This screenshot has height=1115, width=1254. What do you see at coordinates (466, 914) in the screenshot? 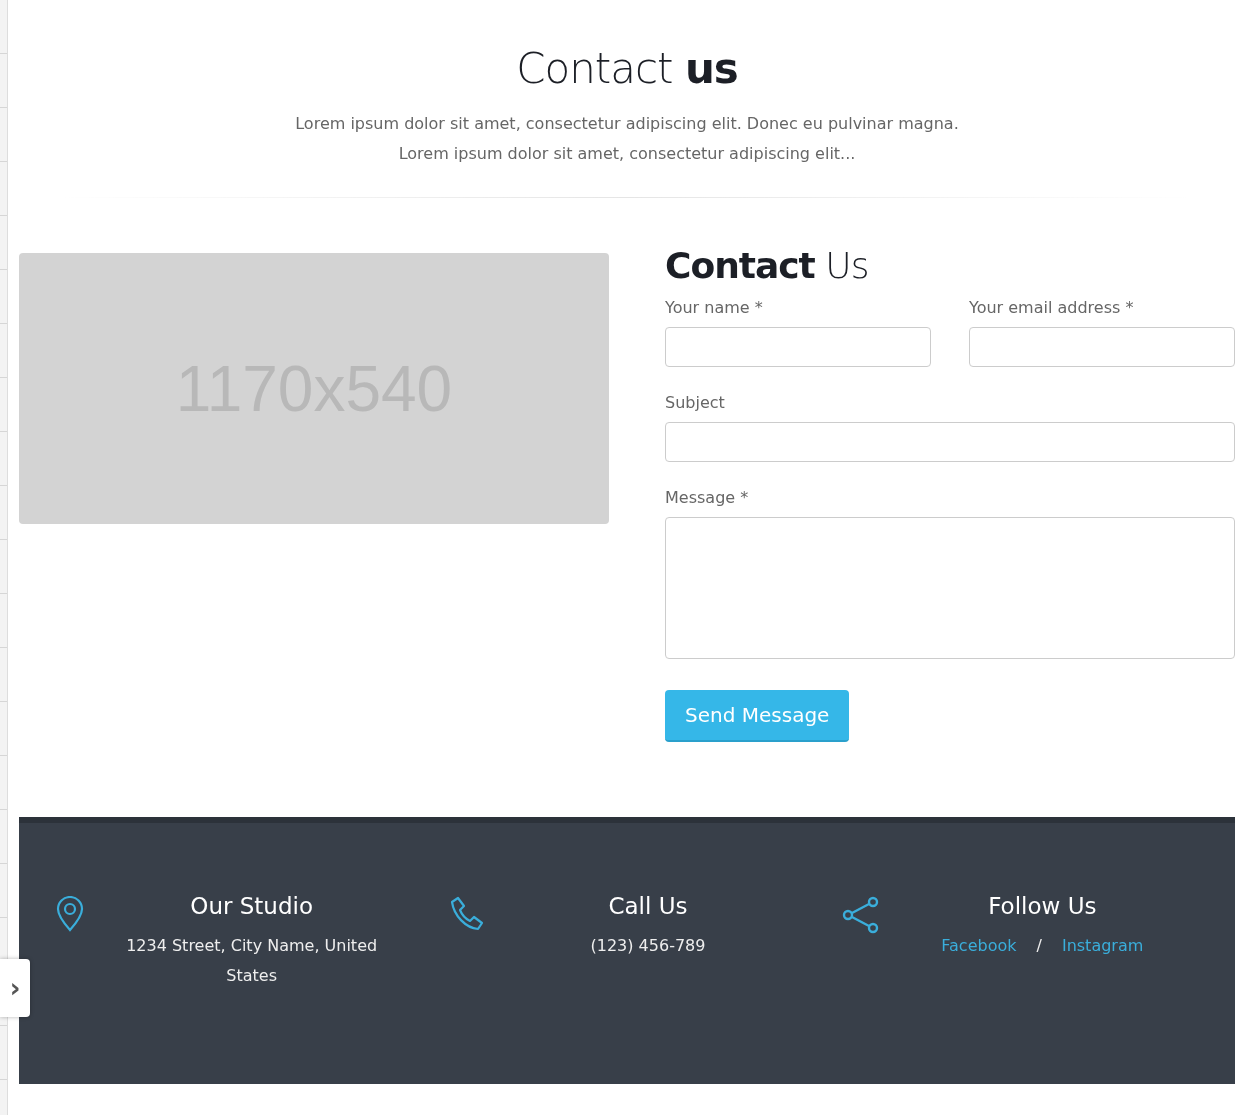
I see `phone-icon` at bounding box center [466, 914].